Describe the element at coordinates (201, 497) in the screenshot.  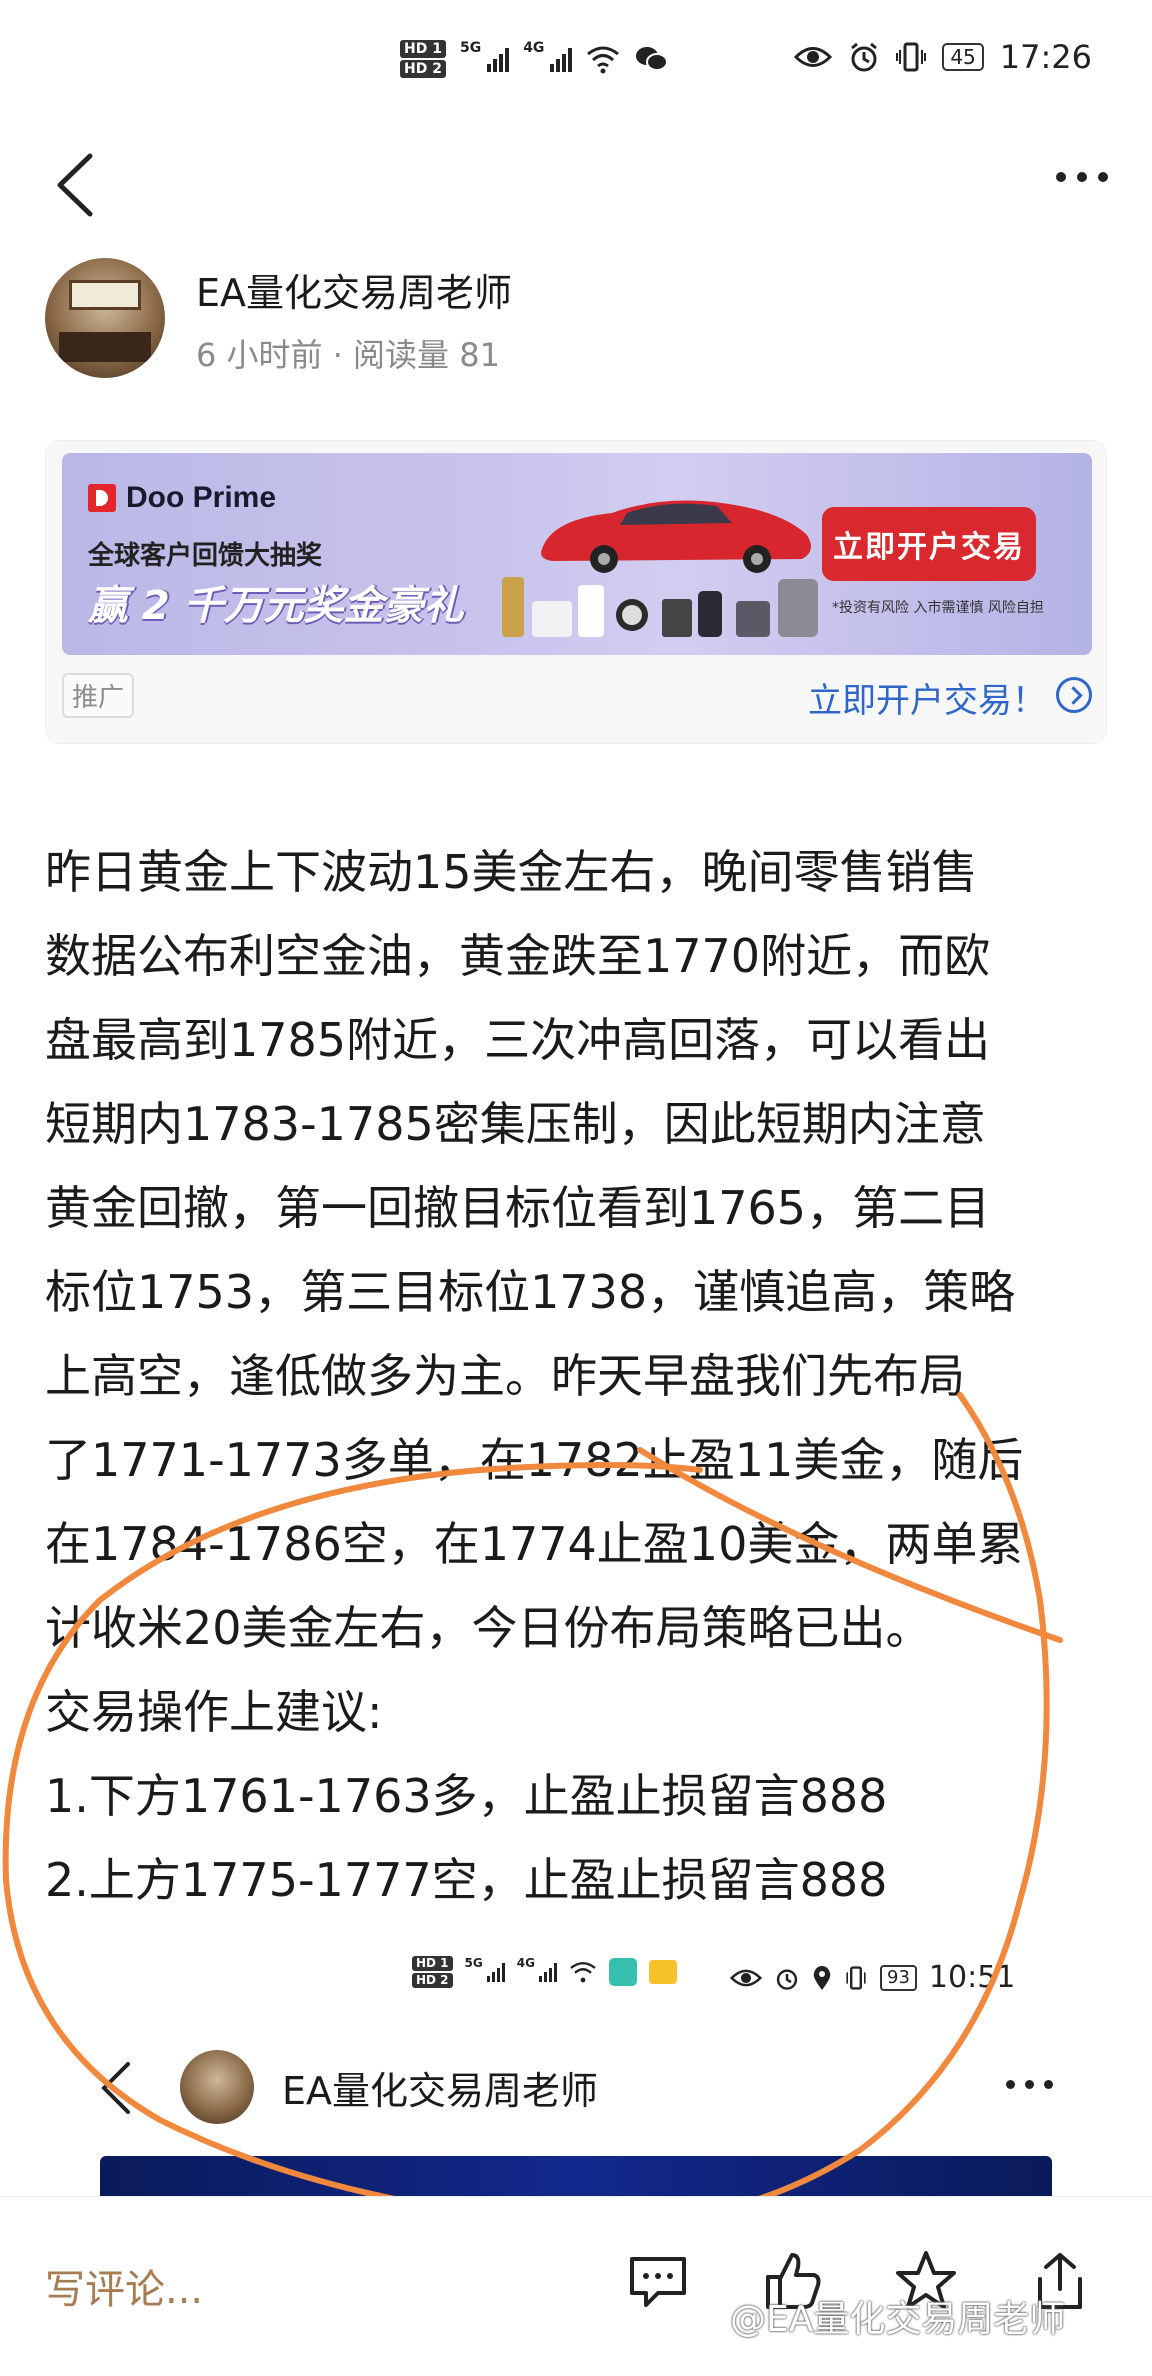
I see `ad-brand: Doo Prime` at that location.